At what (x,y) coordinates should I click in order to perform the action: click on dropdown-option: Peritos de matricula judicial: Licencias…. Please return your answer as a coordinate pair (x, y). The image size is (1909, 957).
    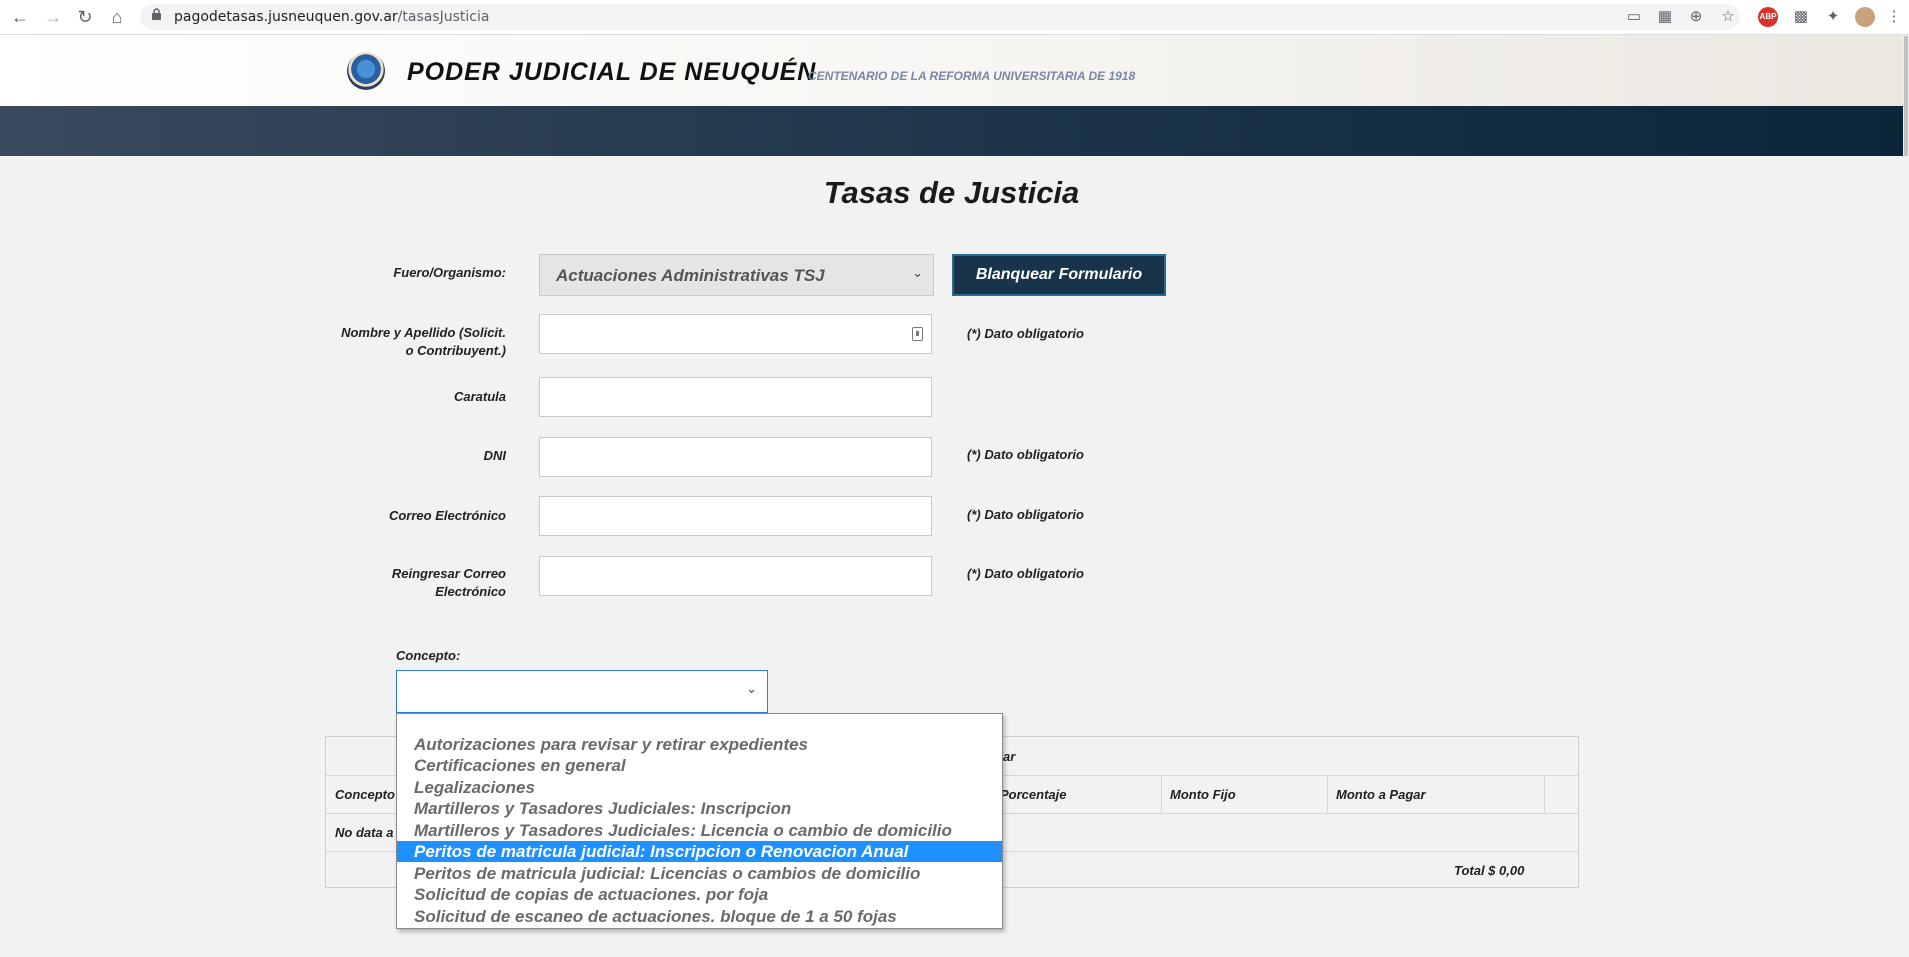
    Looking at the image, I should click on (699, 873).